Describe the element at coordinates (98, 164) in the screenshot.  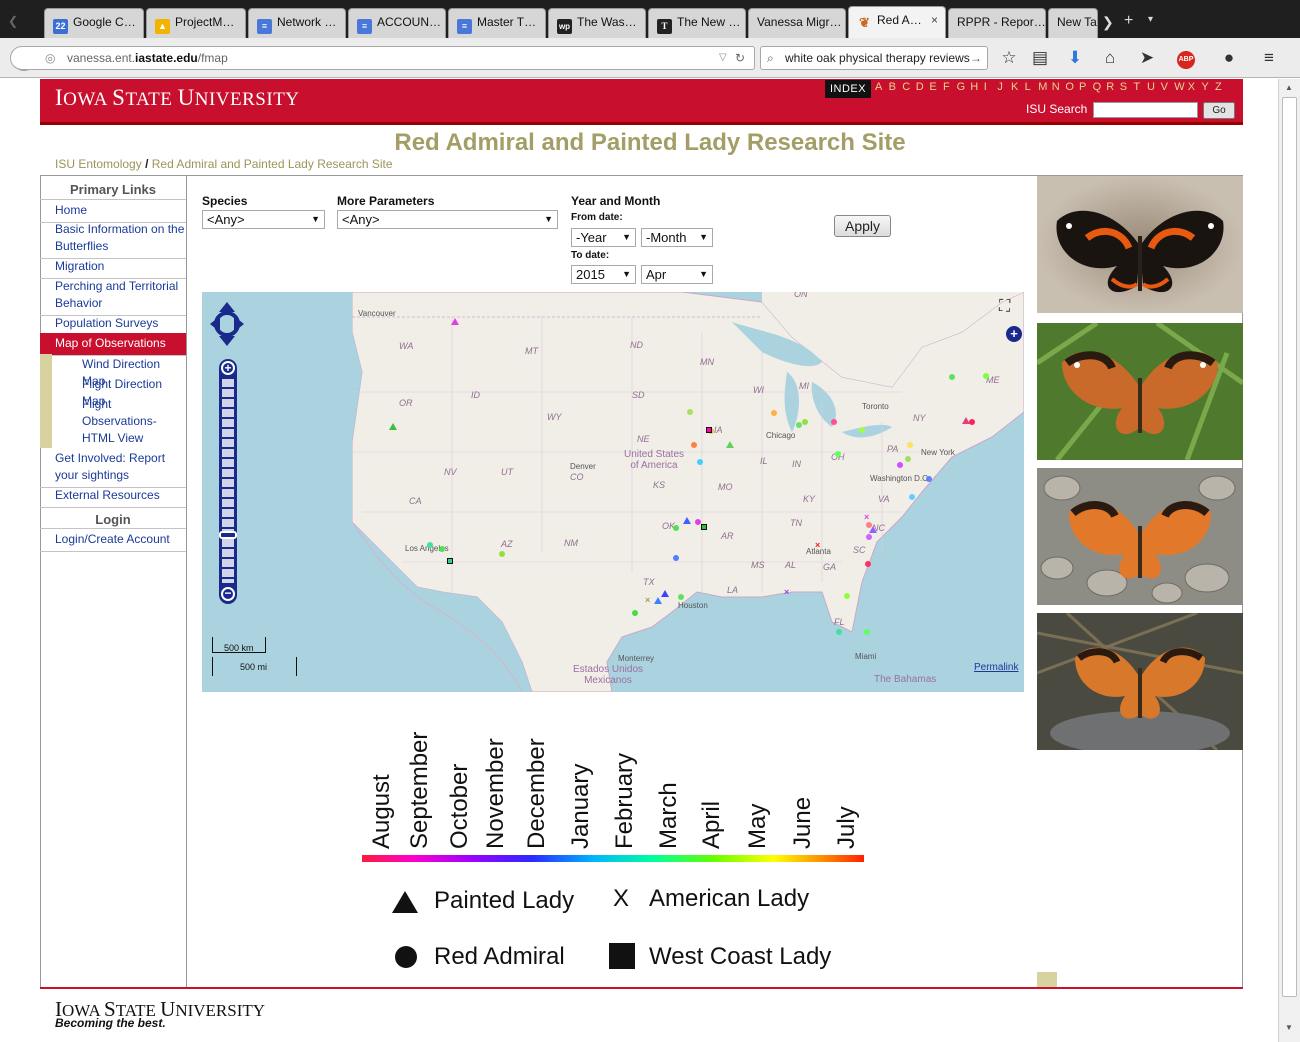
I see `breadcrumb-link: ISU Entomology` at that location.